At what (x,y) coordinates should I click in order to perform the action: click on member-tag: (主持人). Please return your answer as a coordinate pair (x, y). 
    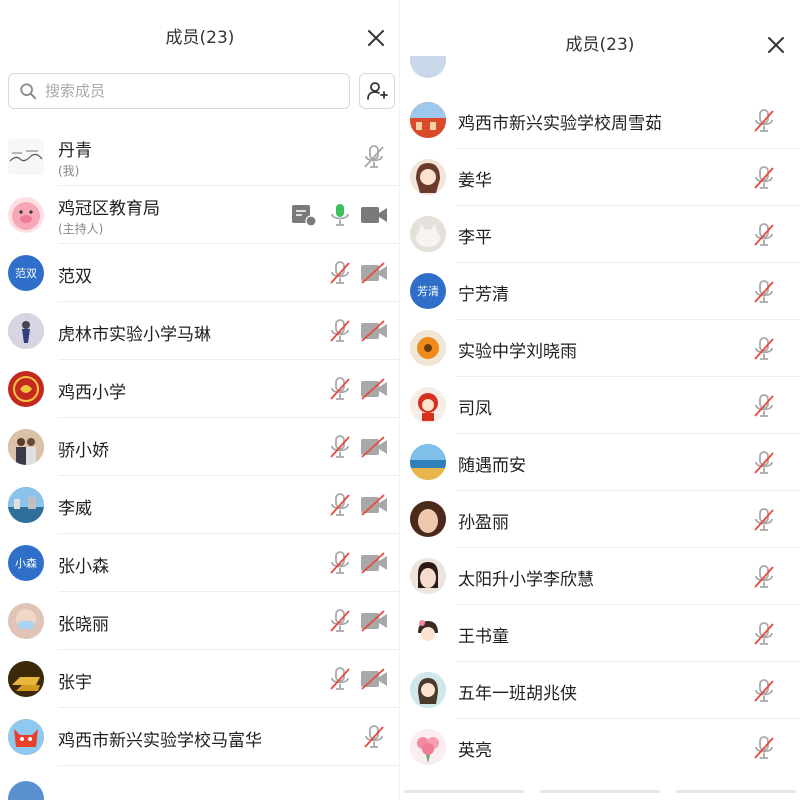
    Looking at the image, I should click on (81, 229).